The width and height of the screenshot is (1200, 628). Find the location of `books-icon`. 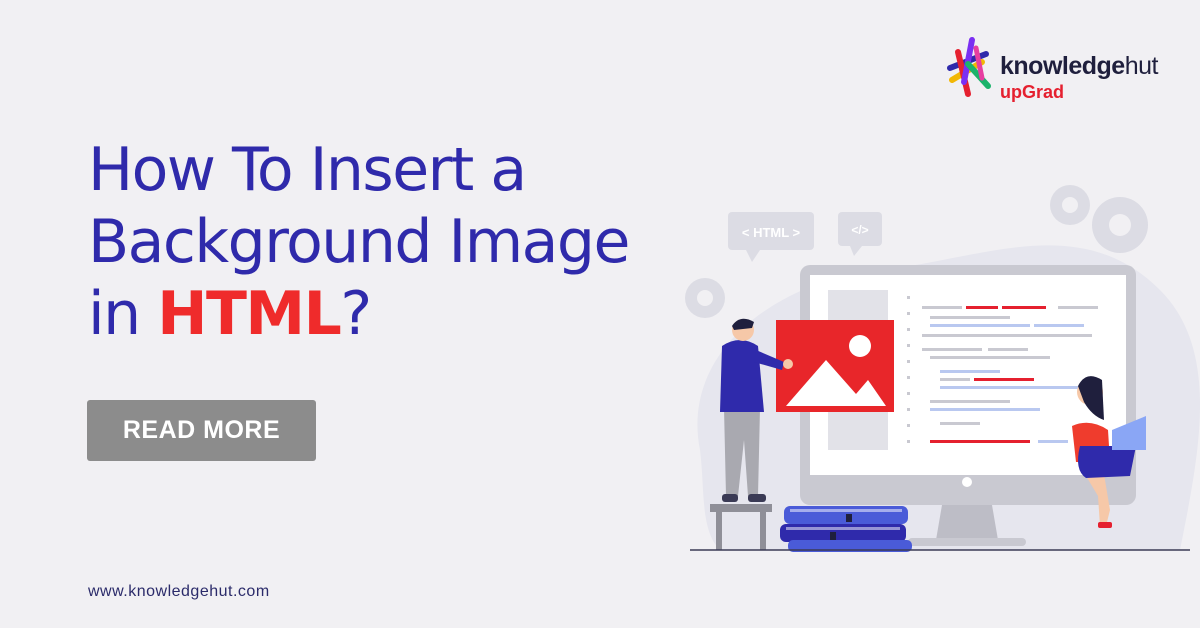

books-icon is located at coordinates (846, 529).